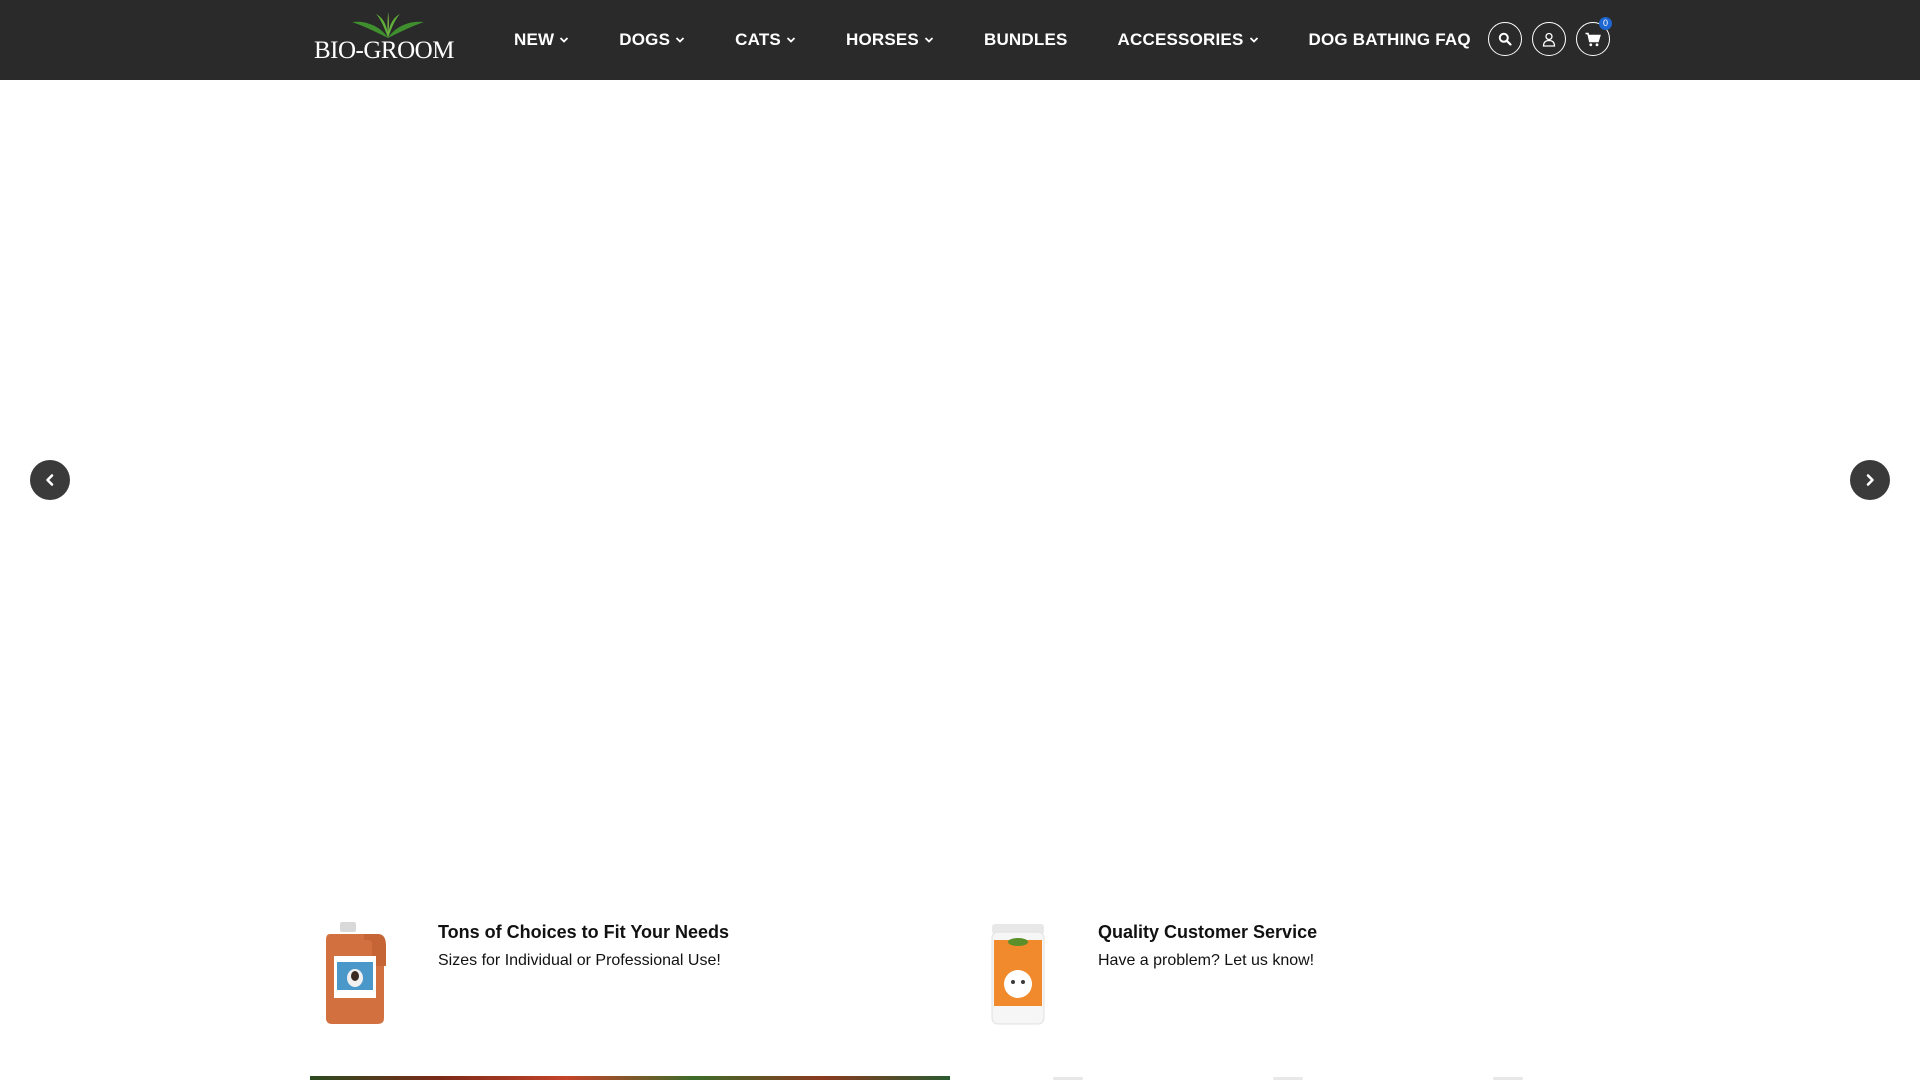 The width and height of the screenshot is (1920, 1080). What do you see at coordinates (645, 39) in the screenshot?
I see `nav-item-label: DOGS` at bounding box center [645, 39].